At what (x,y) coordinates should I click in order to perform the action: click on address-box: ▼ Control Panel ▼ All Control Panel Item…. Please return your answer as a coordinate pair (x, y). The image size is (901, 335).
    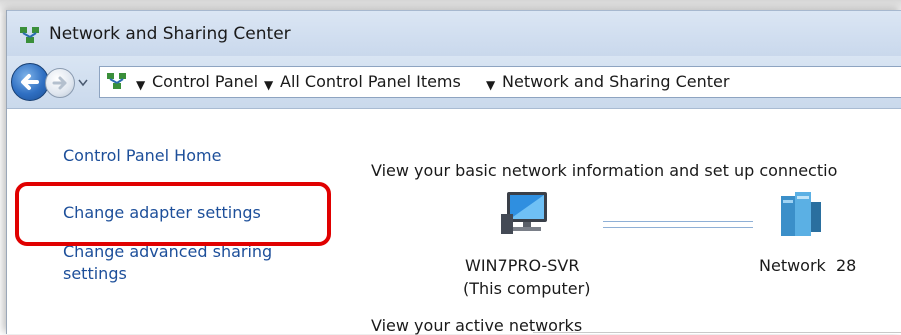
    Looking at the image, I should click on (500, 82).